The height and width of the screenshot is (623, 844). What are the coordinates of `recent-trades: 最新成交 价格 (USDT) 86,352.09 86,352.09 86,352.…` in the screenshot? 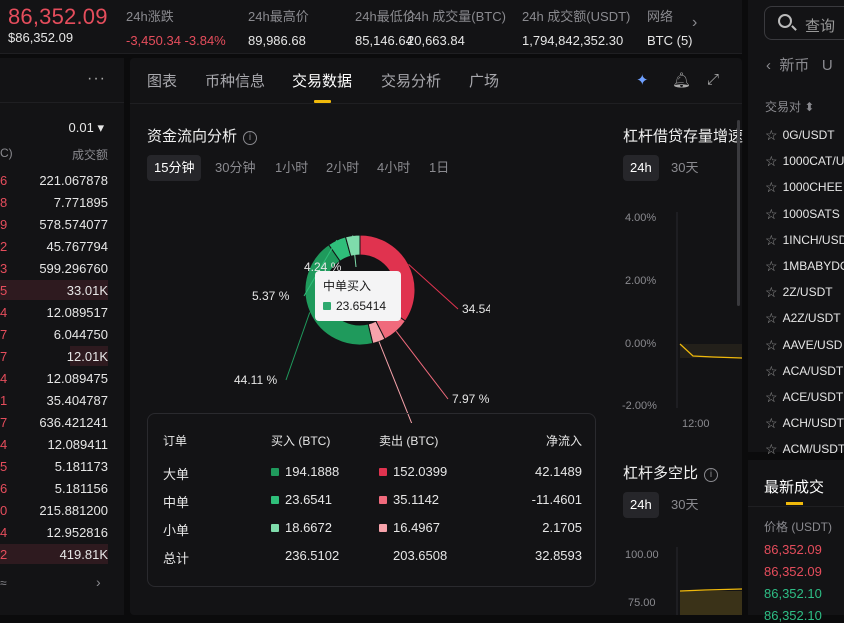 It's located at (796, 541).